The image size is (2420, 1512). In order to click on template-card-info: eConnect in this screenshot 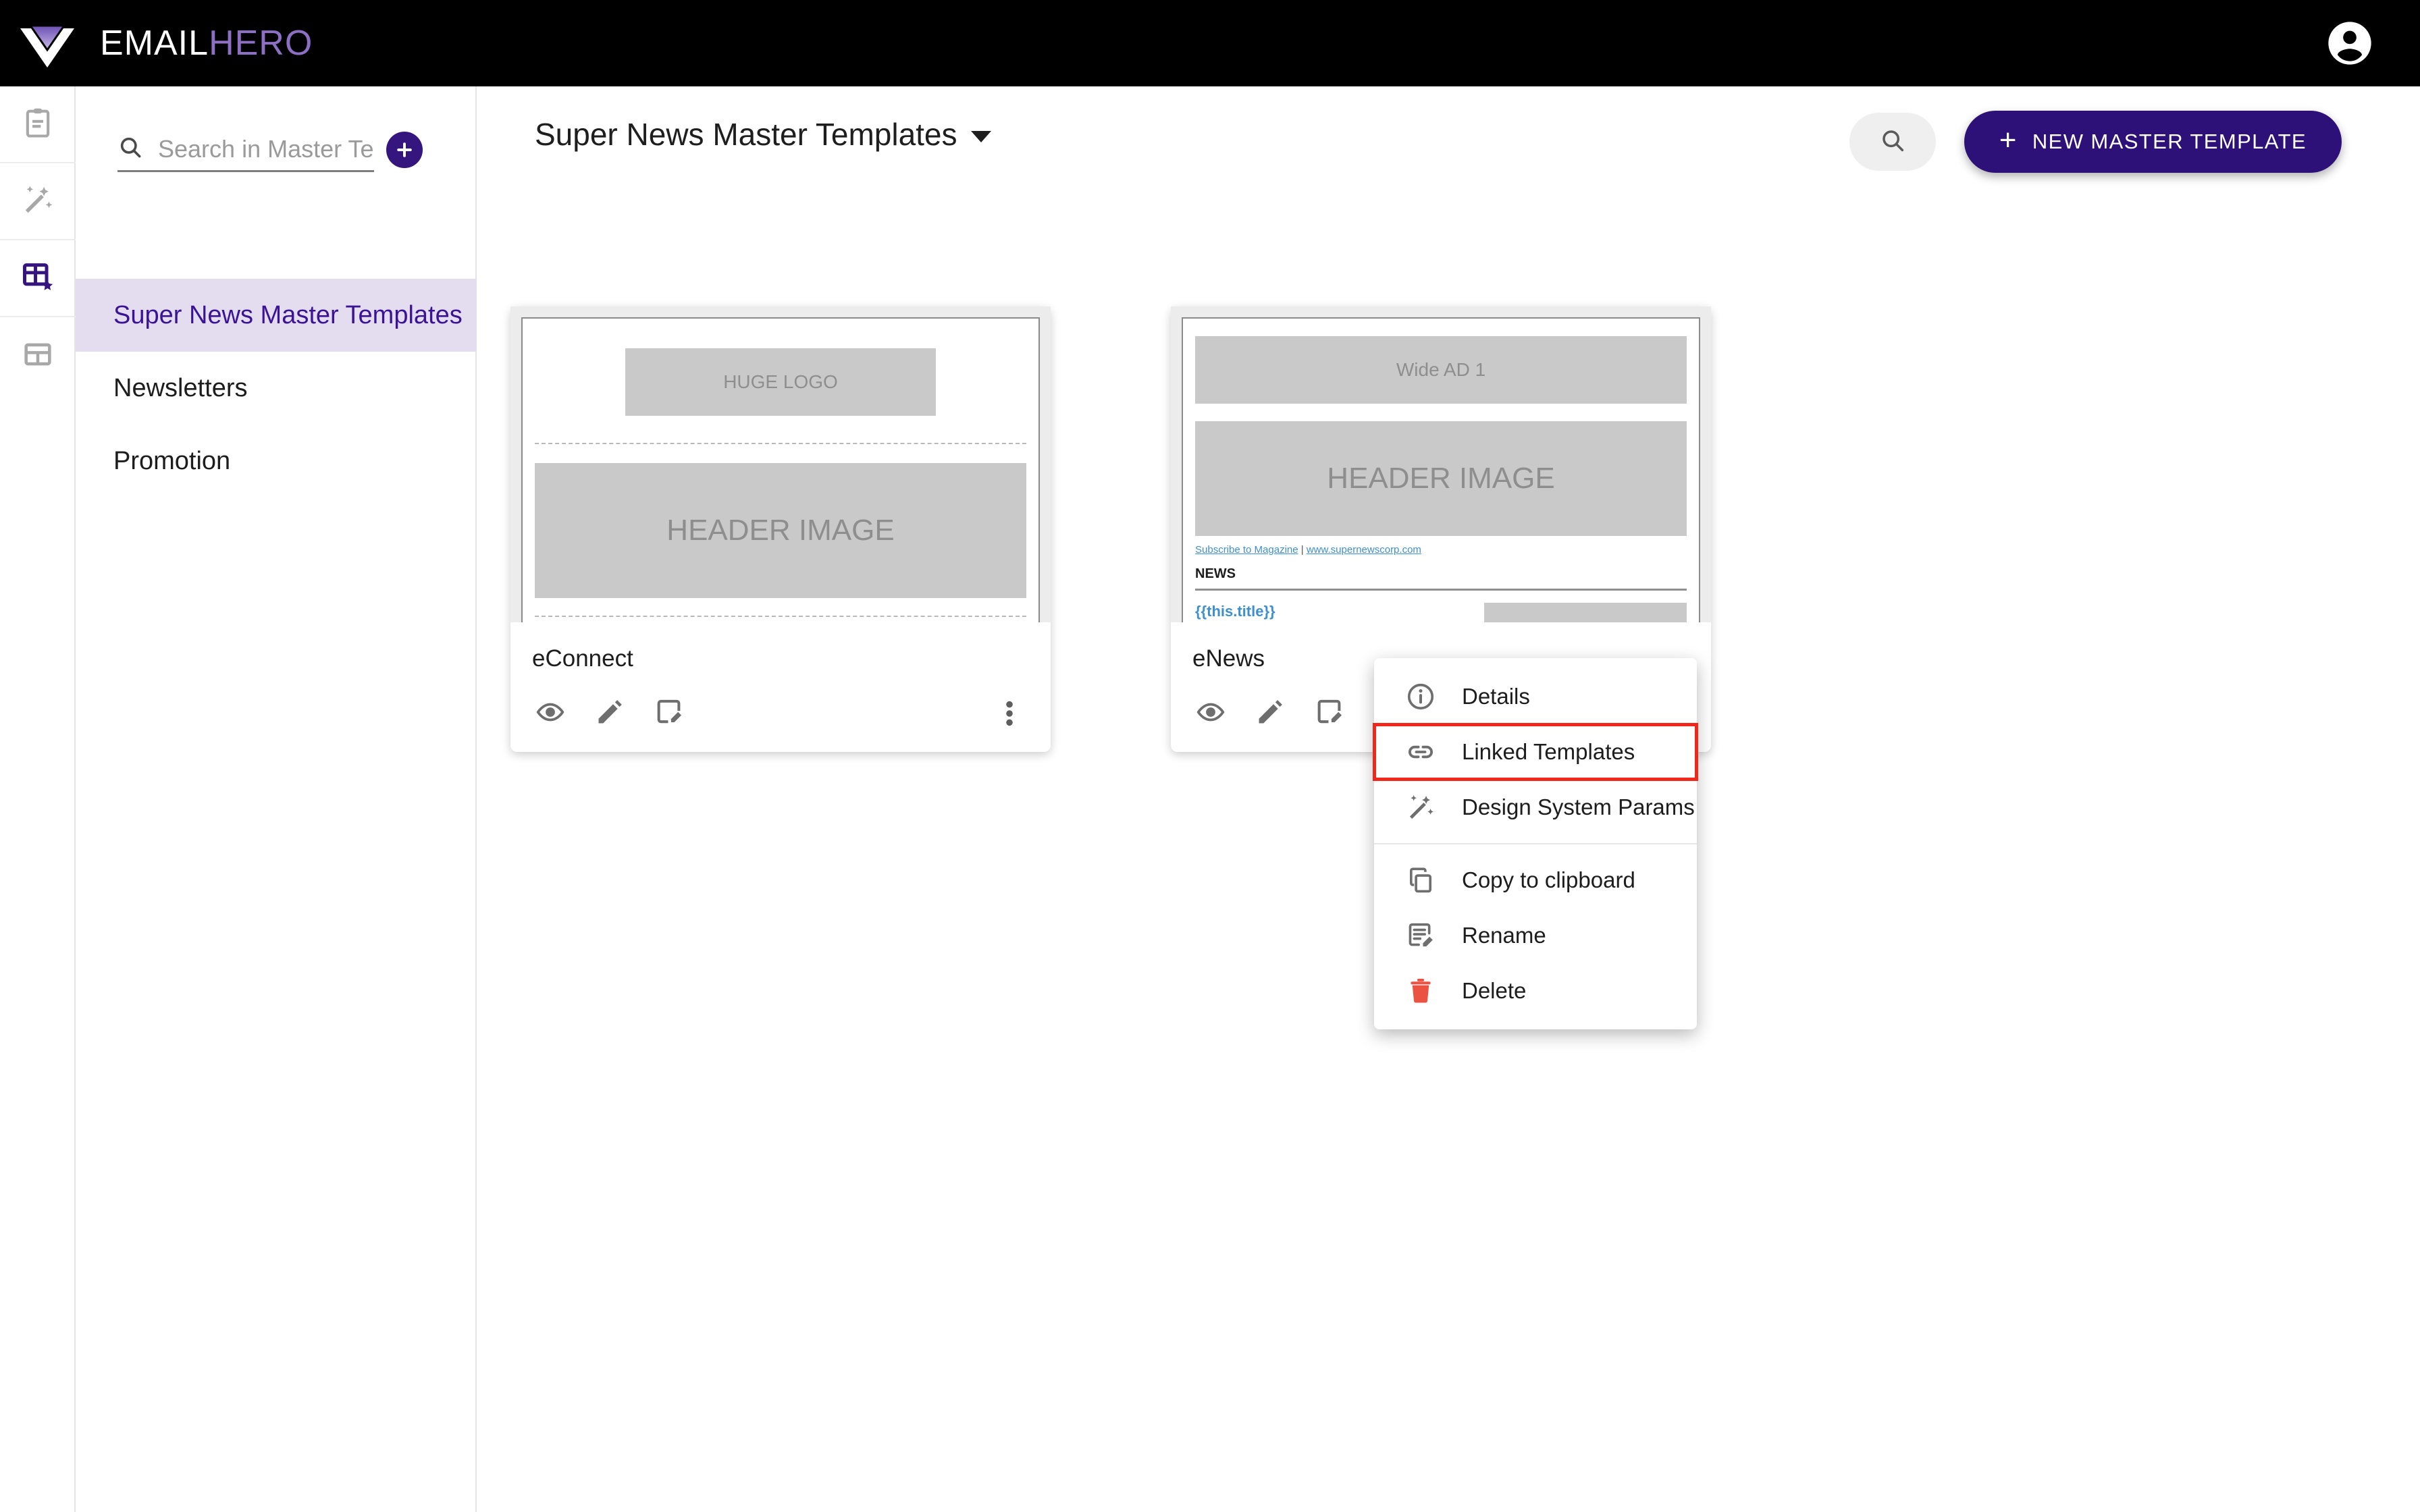, I will do `click(780, 687)`.